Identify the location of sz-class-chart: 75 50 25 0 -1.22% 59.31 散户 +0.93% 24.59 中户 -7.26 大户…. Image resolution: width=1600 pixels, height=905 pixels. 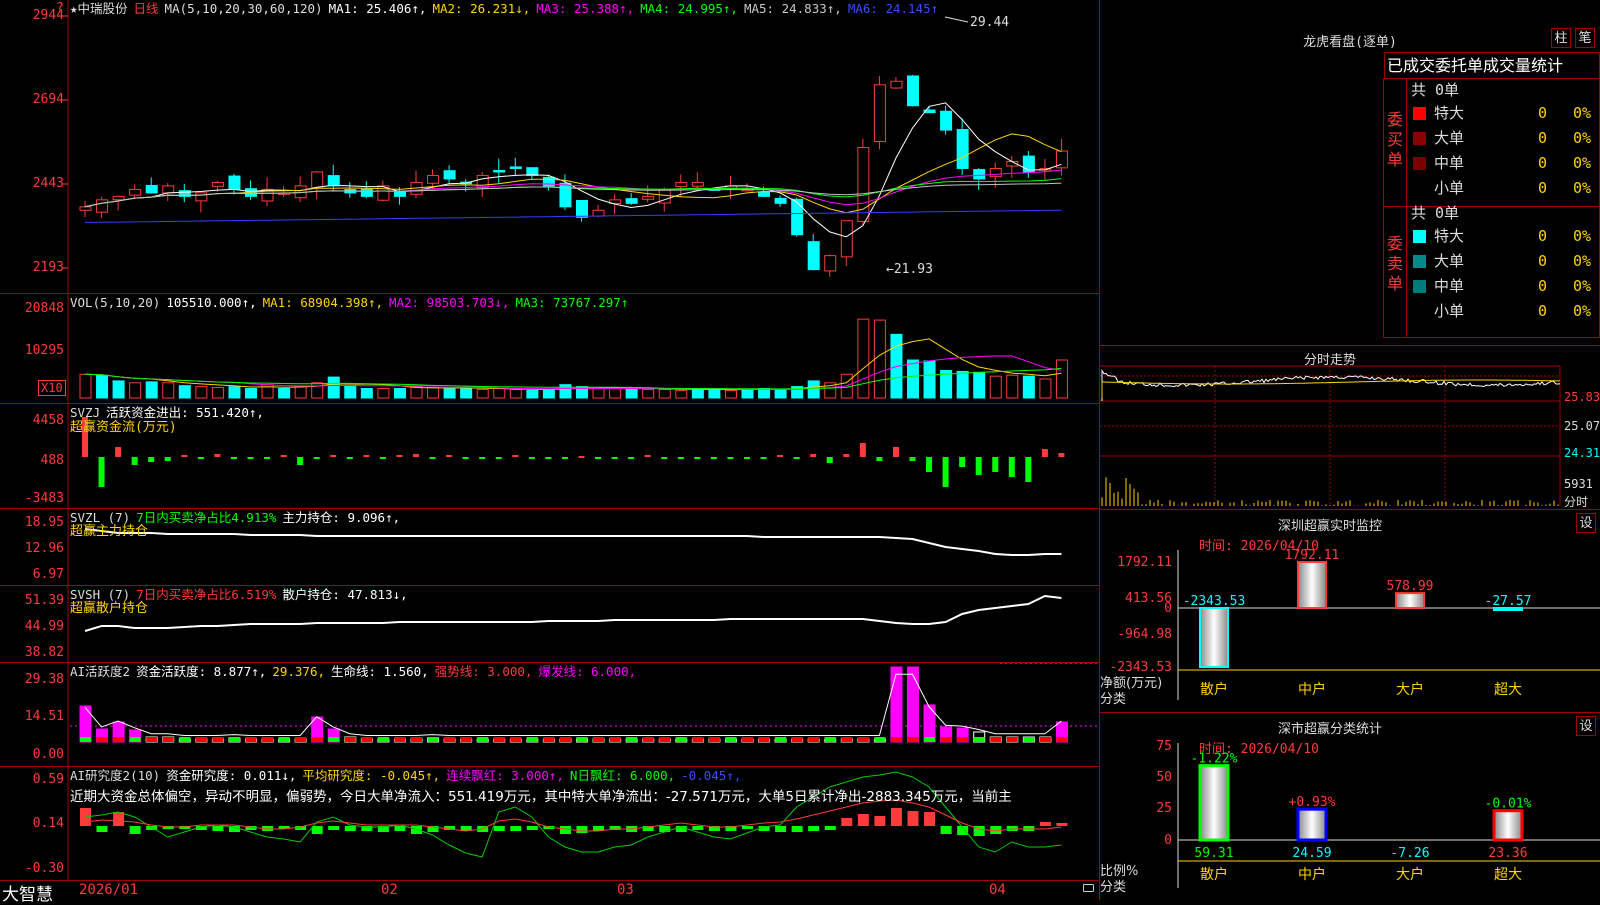
(1350, 806).